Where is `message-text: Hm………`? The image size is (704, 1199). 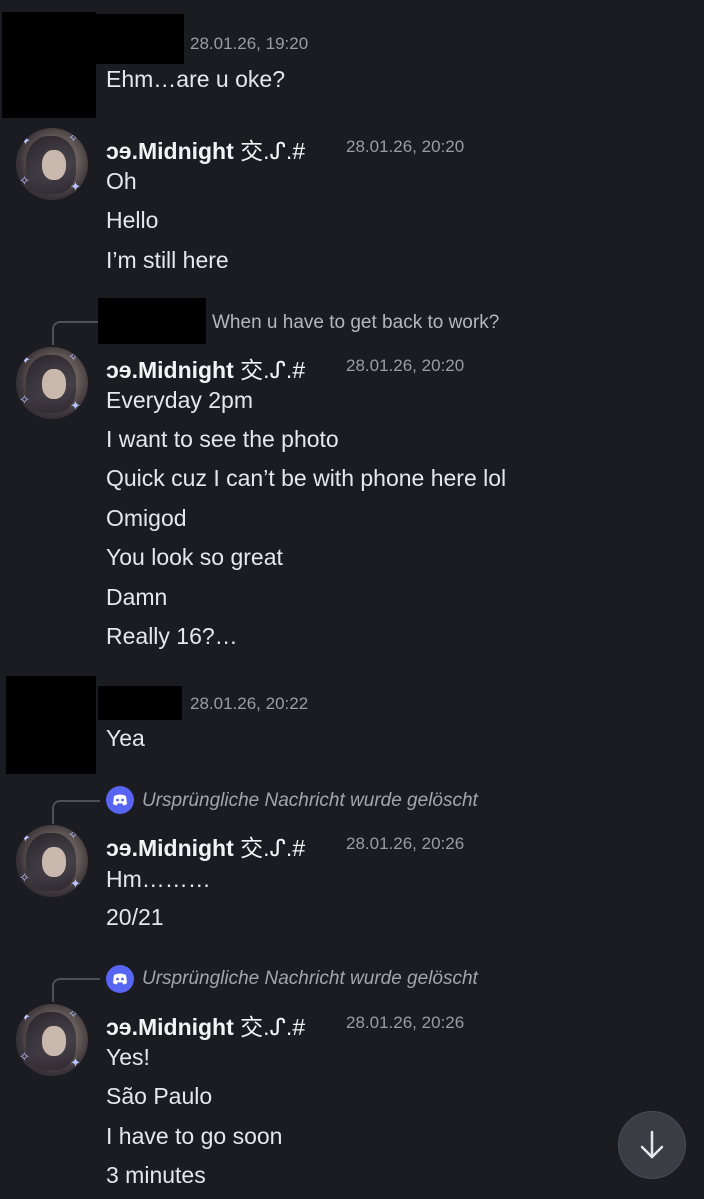
message-text: Hm……… is located at coordinates (158, 879).